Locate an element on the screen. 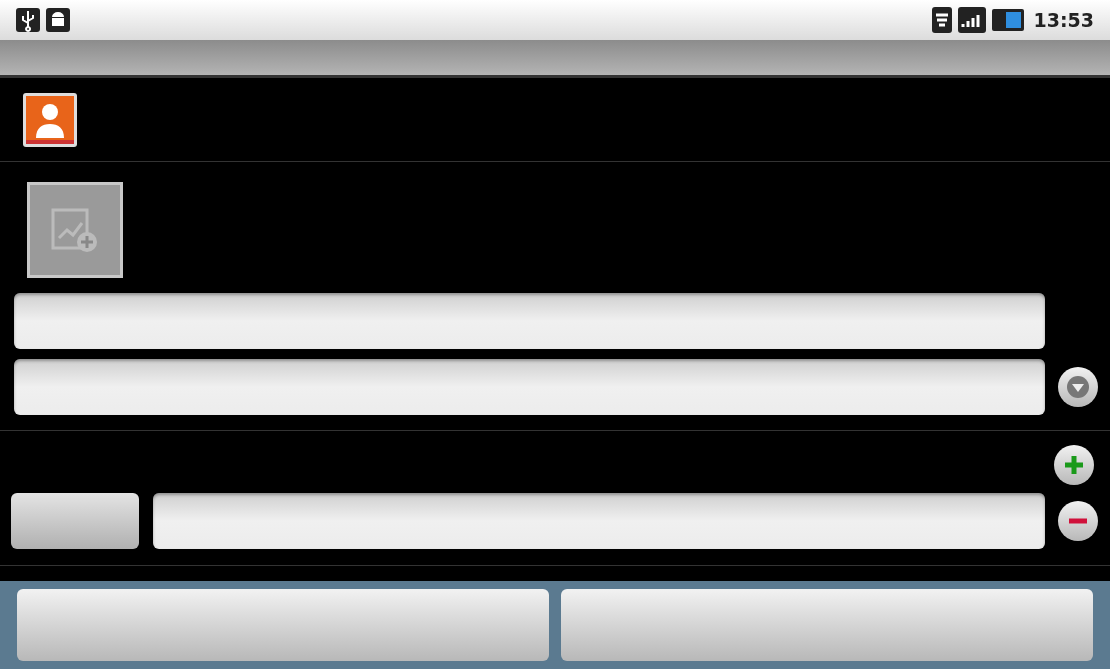 The height and width of the screenshot is (669, 1110). battery-icon is located at coordinates (1007, 20).